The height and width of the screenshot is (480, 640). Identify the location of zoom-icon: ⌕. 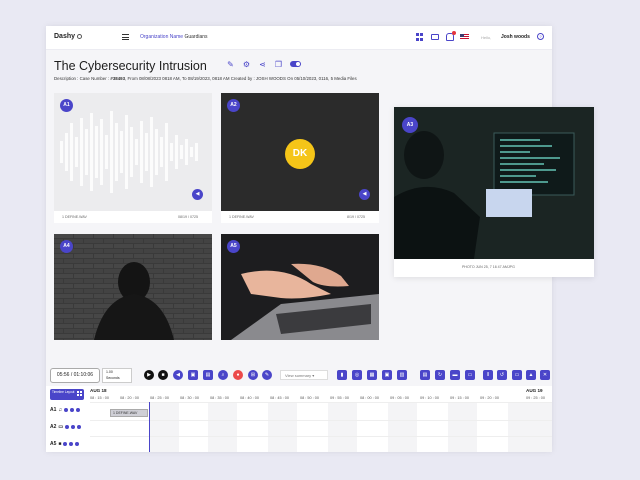
(223, 375).